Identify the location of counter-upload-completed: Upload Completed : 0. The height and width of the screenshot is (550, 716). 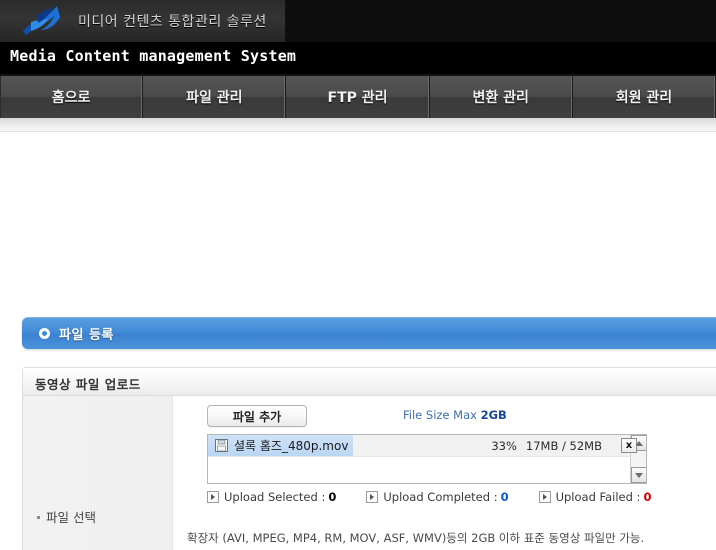
(437, 497).